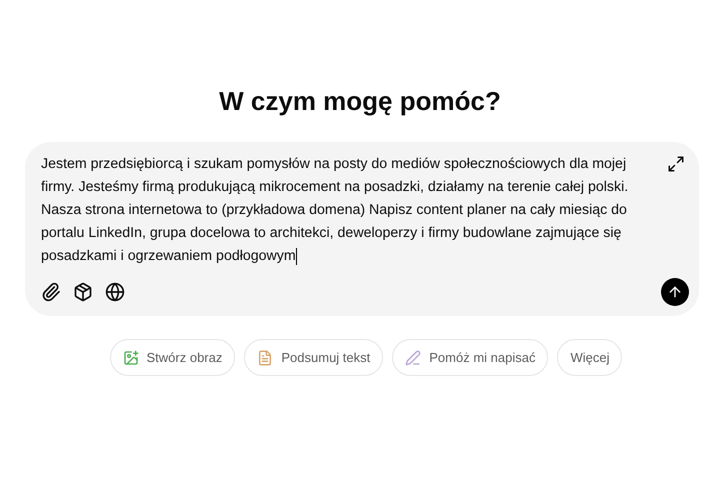 Image resolution: width=720 pixels, height=495 pixels. Describe the element at coordinates (83, 292) in the screenshot. I see `box-icon` at that location.